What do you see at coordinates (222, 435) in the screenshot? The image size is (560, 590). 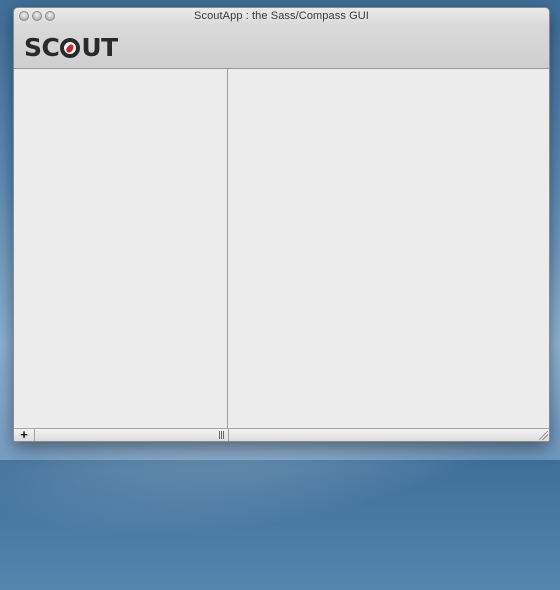 I see `split-resize-grip-icon` at bounding box center [222, 435].